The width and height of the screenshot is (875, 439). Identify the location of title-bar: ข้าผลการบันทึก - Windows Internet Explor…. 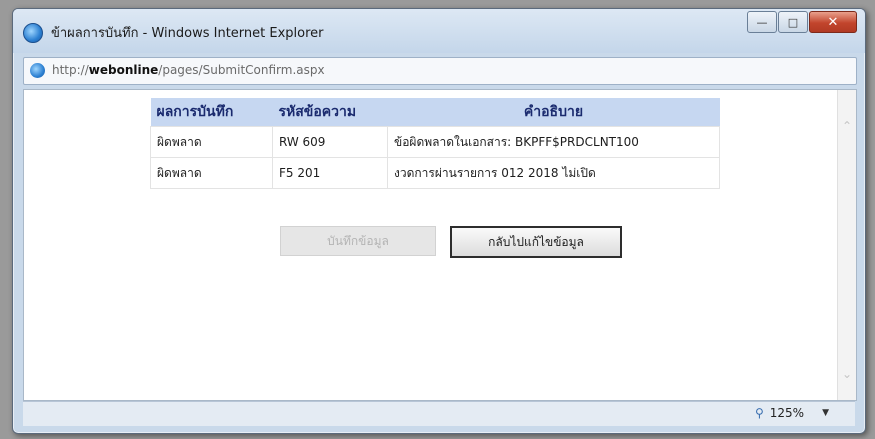
(439, 31).